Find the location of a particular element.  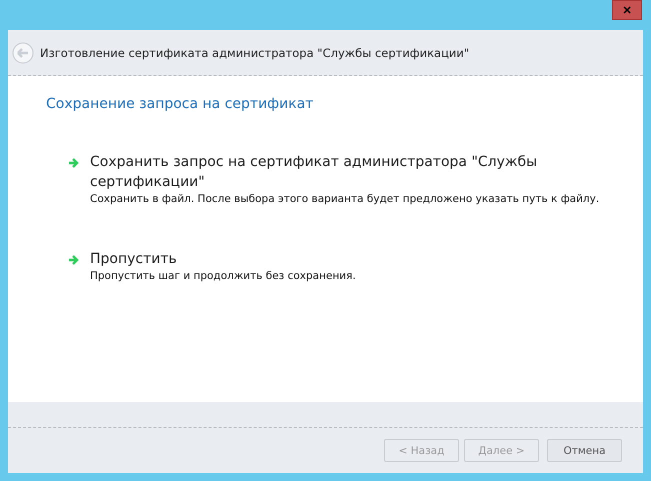

page-heading: Сохранение запроса на сертификат is located at coordinates (180, 104).